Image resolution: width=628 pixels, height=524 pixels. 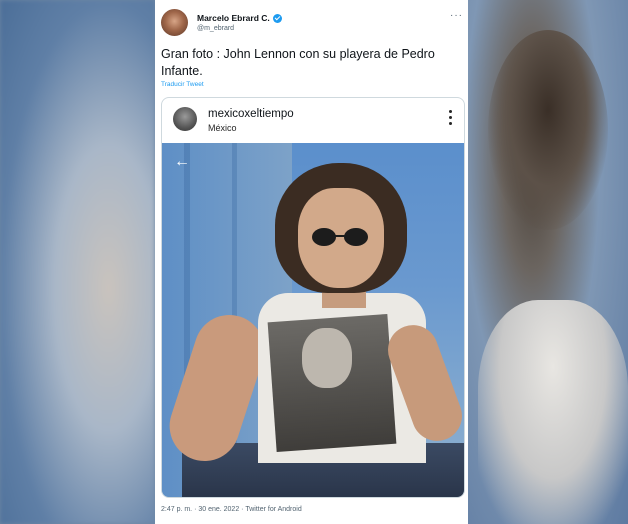 What do you see at coordinates (182, 162) in the screenshot?
I see `back-arrow-icon: ←` at bounding box center [182, 162].